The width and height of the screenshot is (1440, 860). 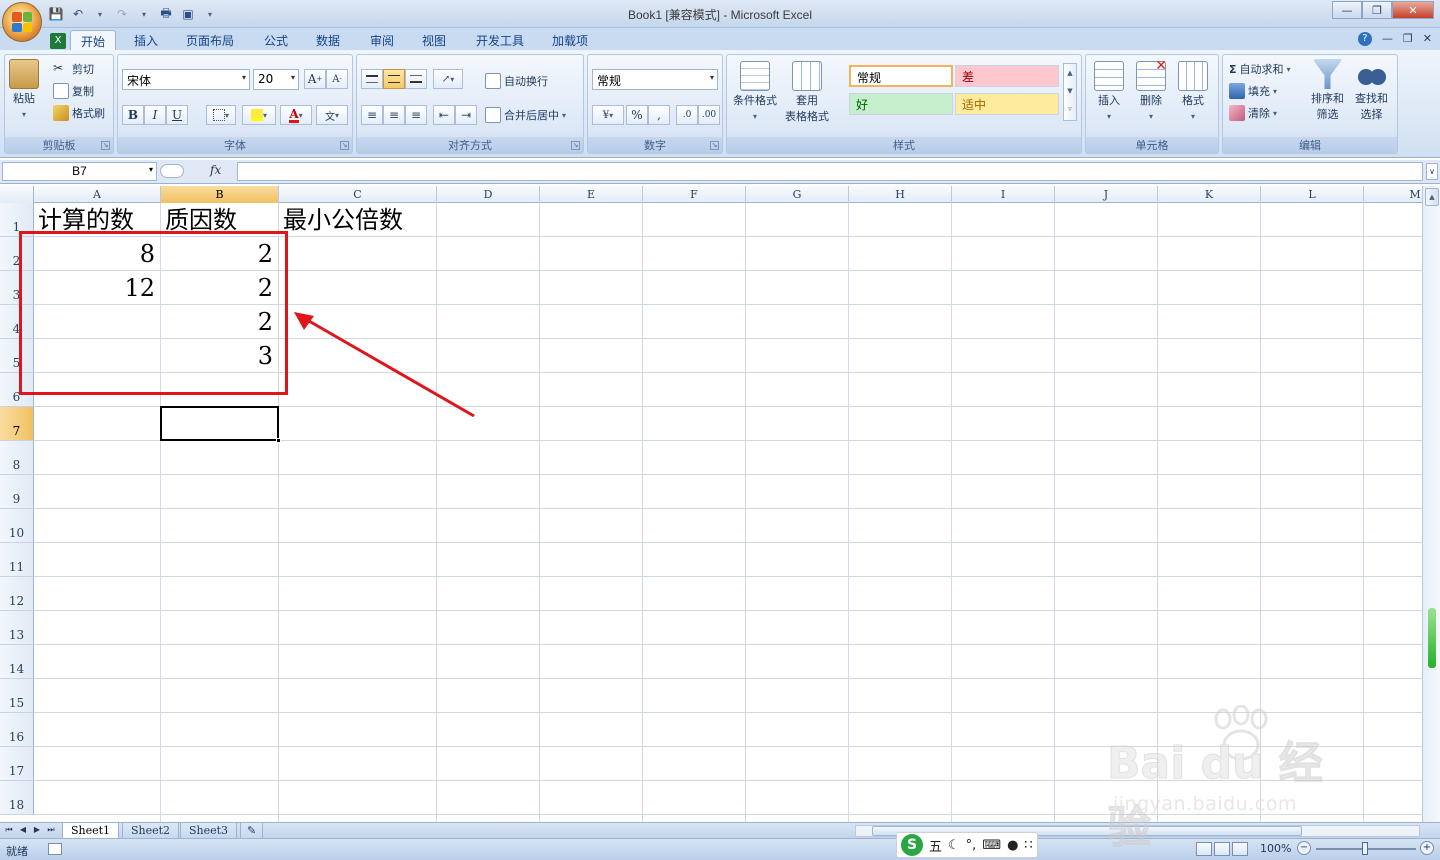 I want to click on column-header-g: G, so click(x=797, y=194).